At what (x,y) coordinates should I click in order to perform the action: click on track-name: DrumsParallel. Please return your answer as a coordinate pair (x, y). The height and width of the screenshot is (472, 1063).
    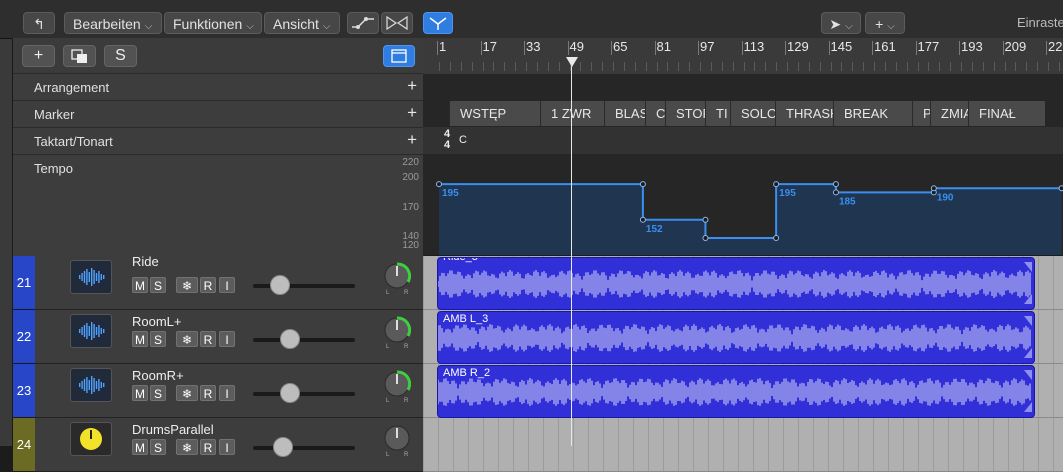
    Looking at the image, I should click on (173, 429).